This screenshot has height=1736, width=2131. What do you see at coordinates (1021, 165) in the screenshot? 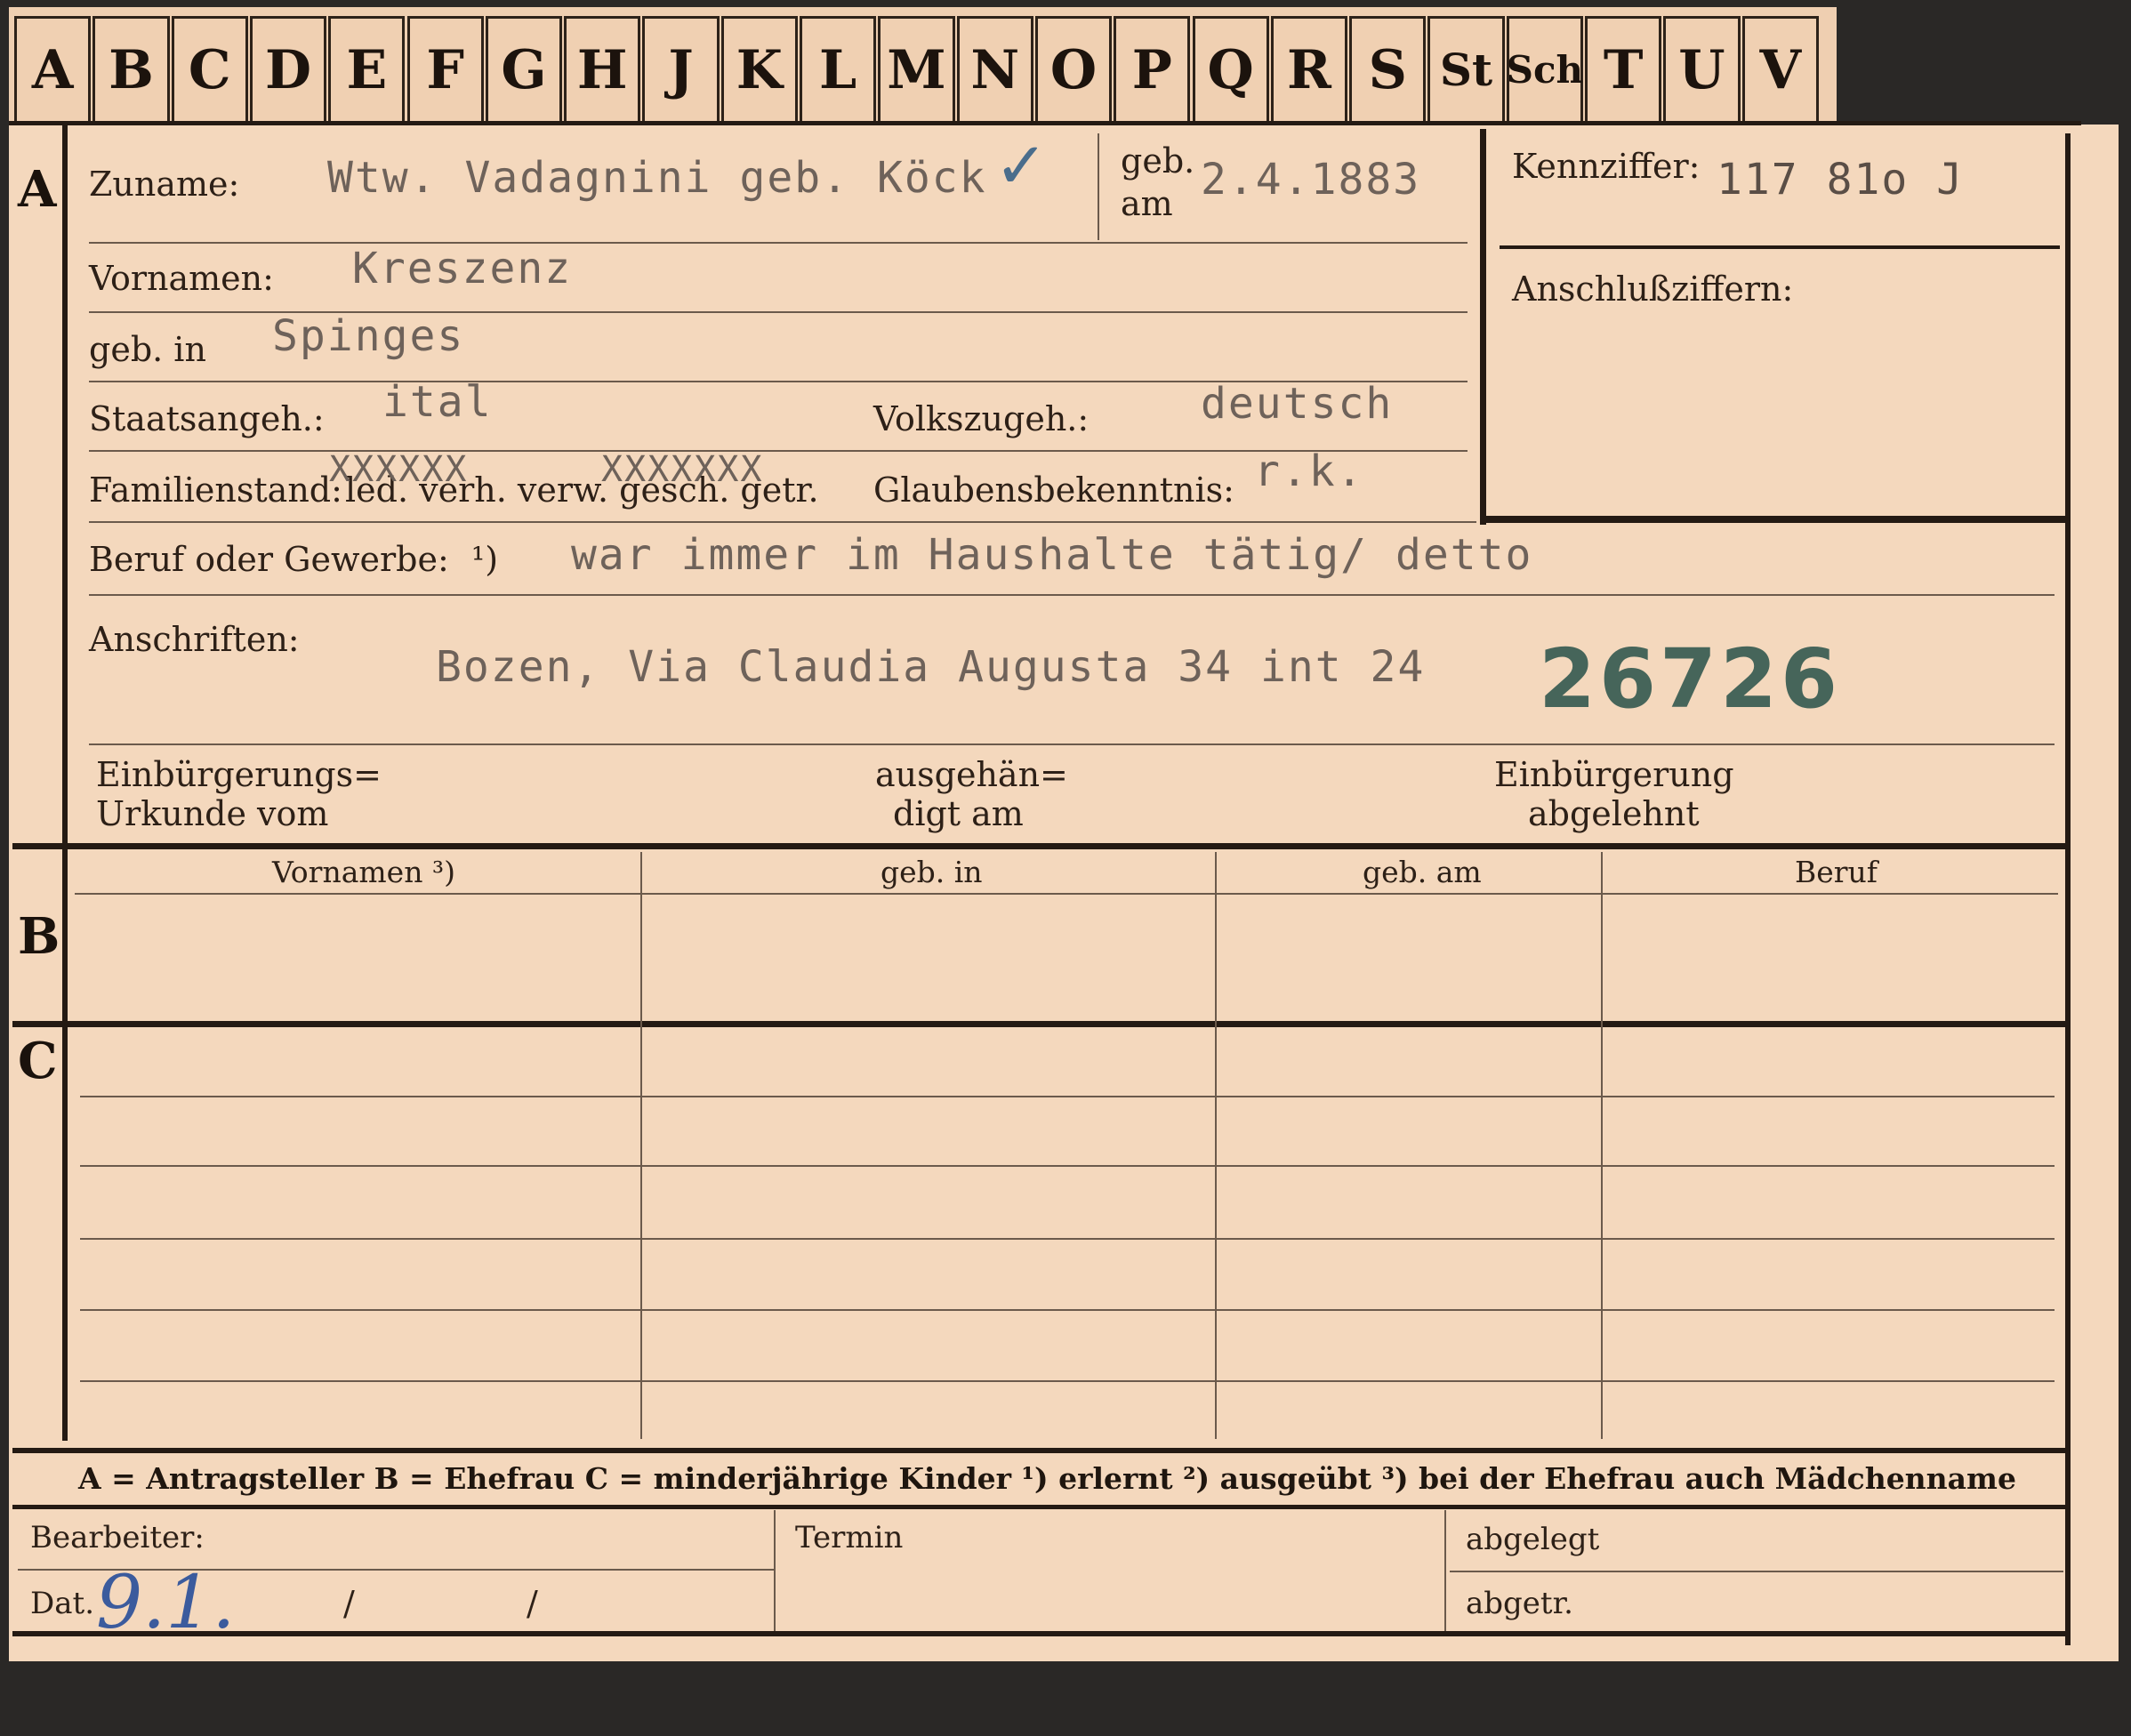
I see `check-mark: ✓` at bounding box center [1021, 165].